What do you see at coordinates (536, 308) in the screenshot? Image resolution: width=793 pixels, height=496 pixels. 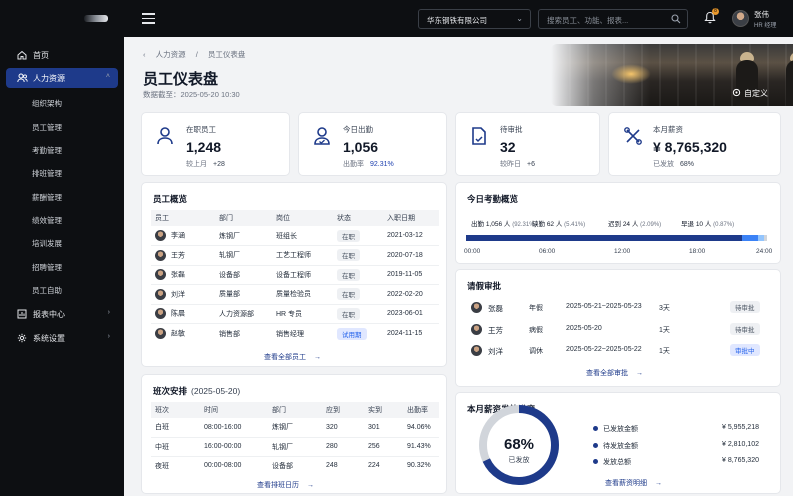 I see `leave-type: 年假` at bounding box center [536, 308].